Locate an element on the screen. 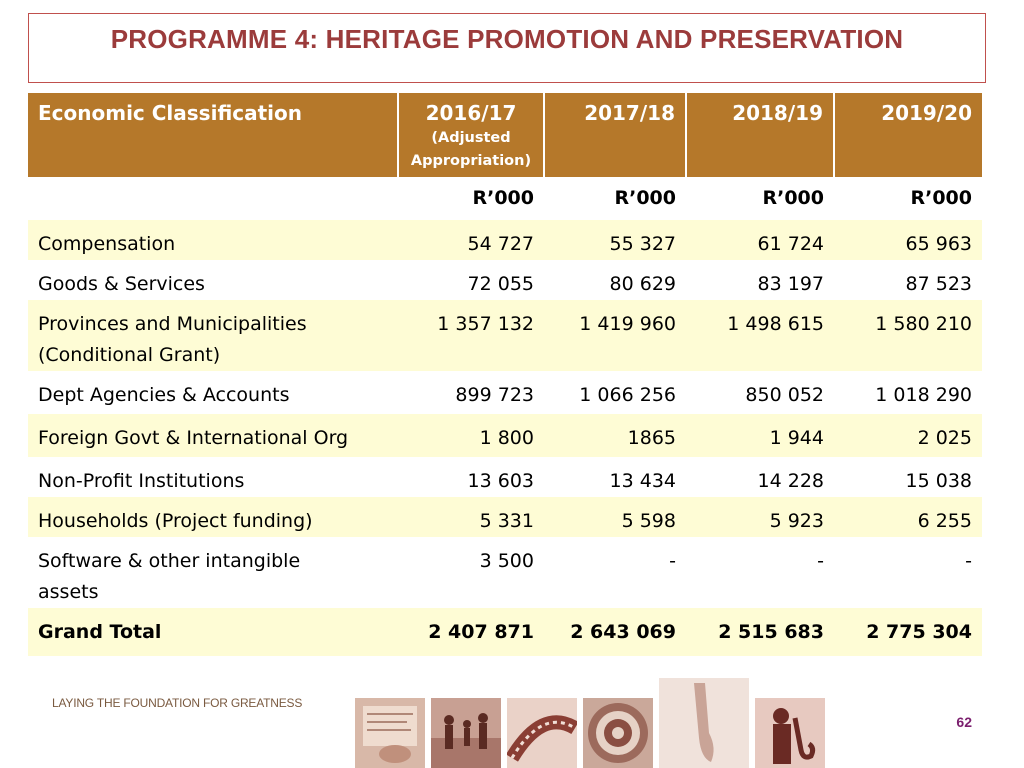  header-2016-17: 2016/17 (Adjusted Appropriation) is located at coordinates (471, 135).